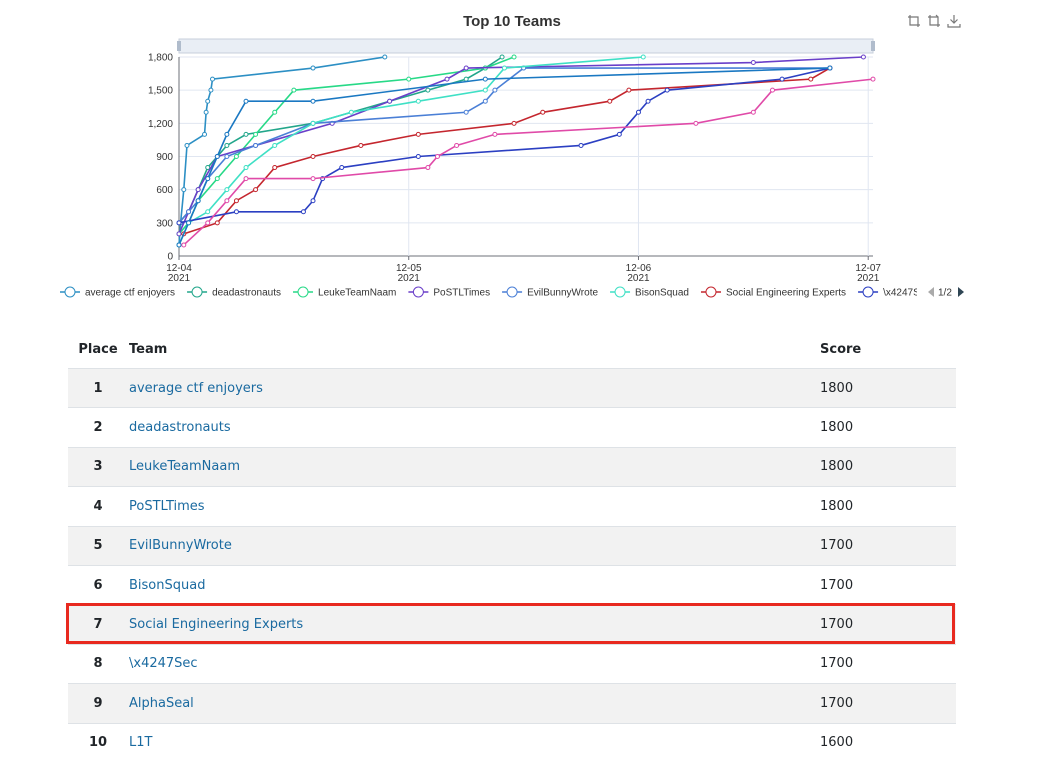  Describe the element at coordinates (773, 292) in the screenshot. I see `legend-item: Social Engineering Experts` at that location.